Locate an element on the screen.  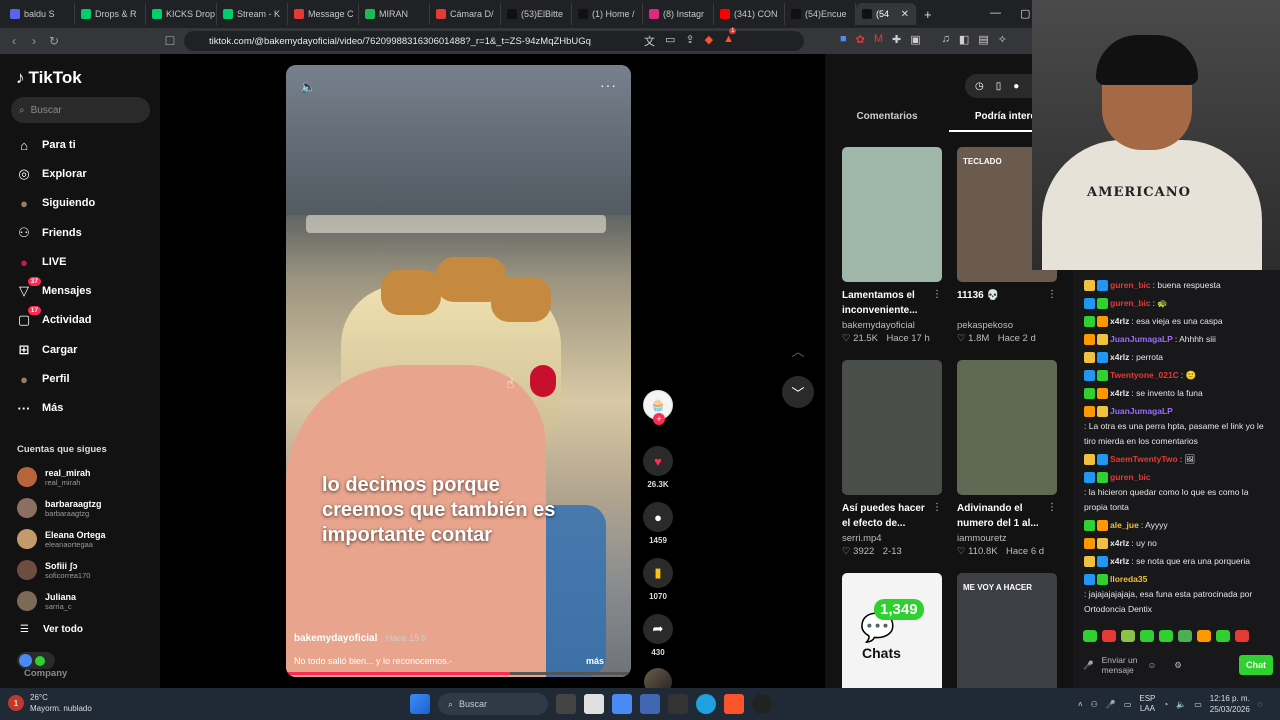
browser-tab: Drops & R is located at coordinates (110, 14).